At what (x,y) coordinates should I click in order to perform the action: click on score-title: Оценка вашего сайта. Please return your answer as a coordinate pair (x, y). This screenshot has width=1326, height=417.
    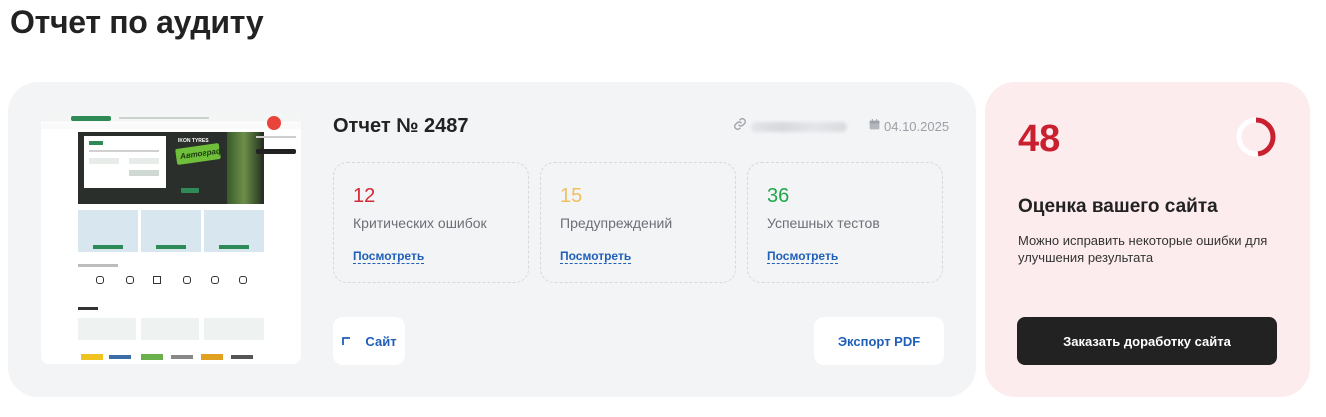
    Looking at the image, I should click on (1118, 206).